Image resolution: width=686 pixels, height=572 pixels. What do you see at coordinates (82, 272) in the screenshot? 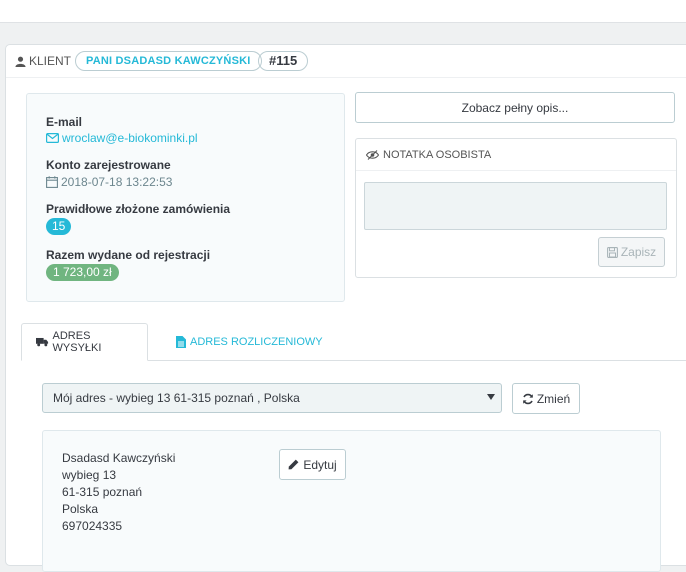
I see `spent-amount-badge: 1 723,00 zł` at bounding box center [82, 272].